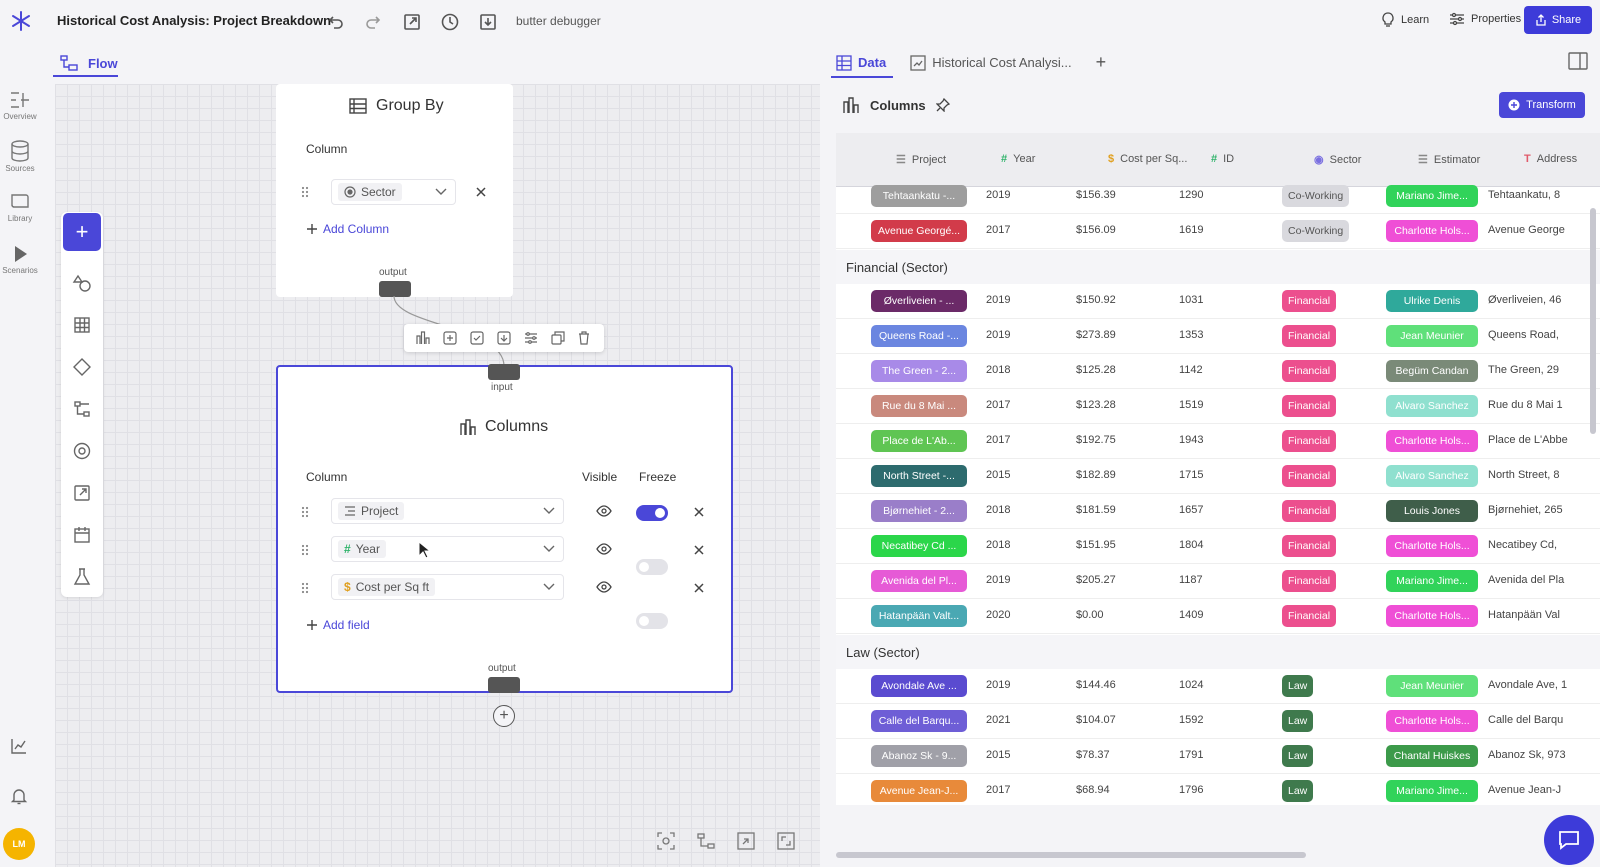 This screenshot has width=1600, height=867. Describe the element at coordinates (423, 338) in the screenshot. I see `columns-icon` at that location.